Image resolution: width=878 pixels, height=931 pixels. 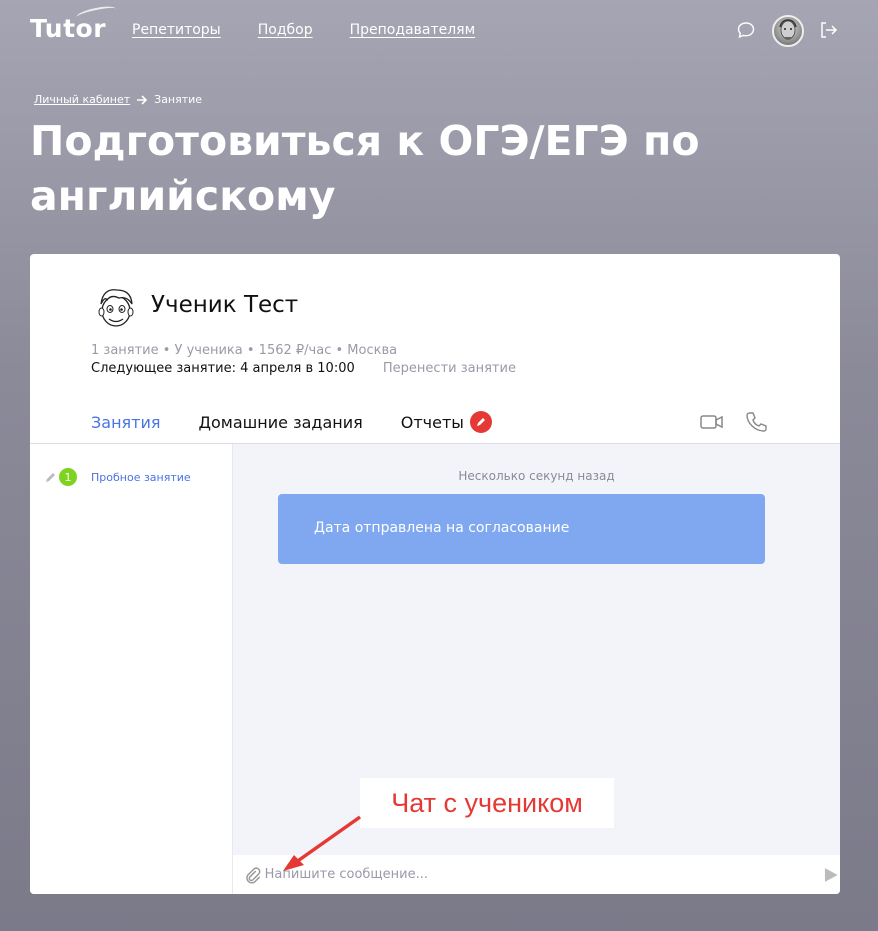 I want to click on tab-reports-label: Отчеты, so click(x=432, y=422).